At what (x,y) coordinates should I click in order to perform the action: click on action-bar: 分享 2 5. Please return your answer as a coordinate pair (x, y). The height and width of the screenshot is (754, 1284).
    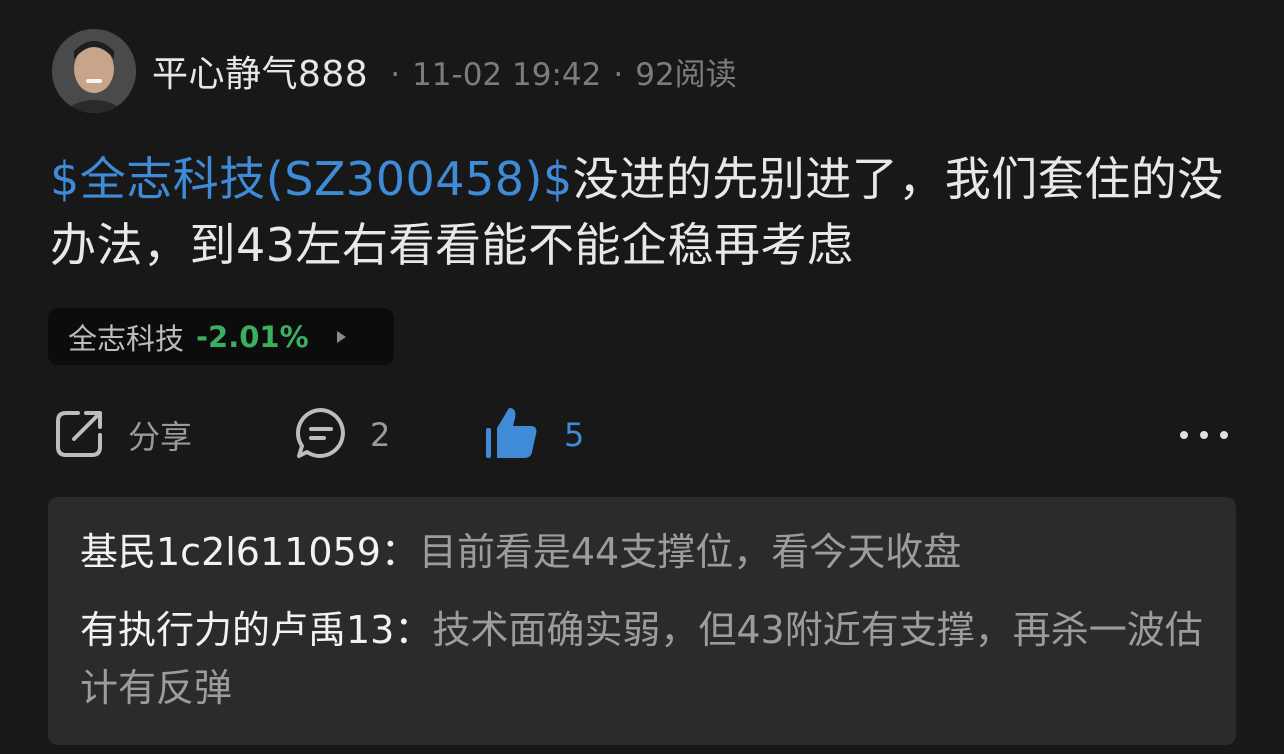
    Looking at the image, I should click on (642, 435).